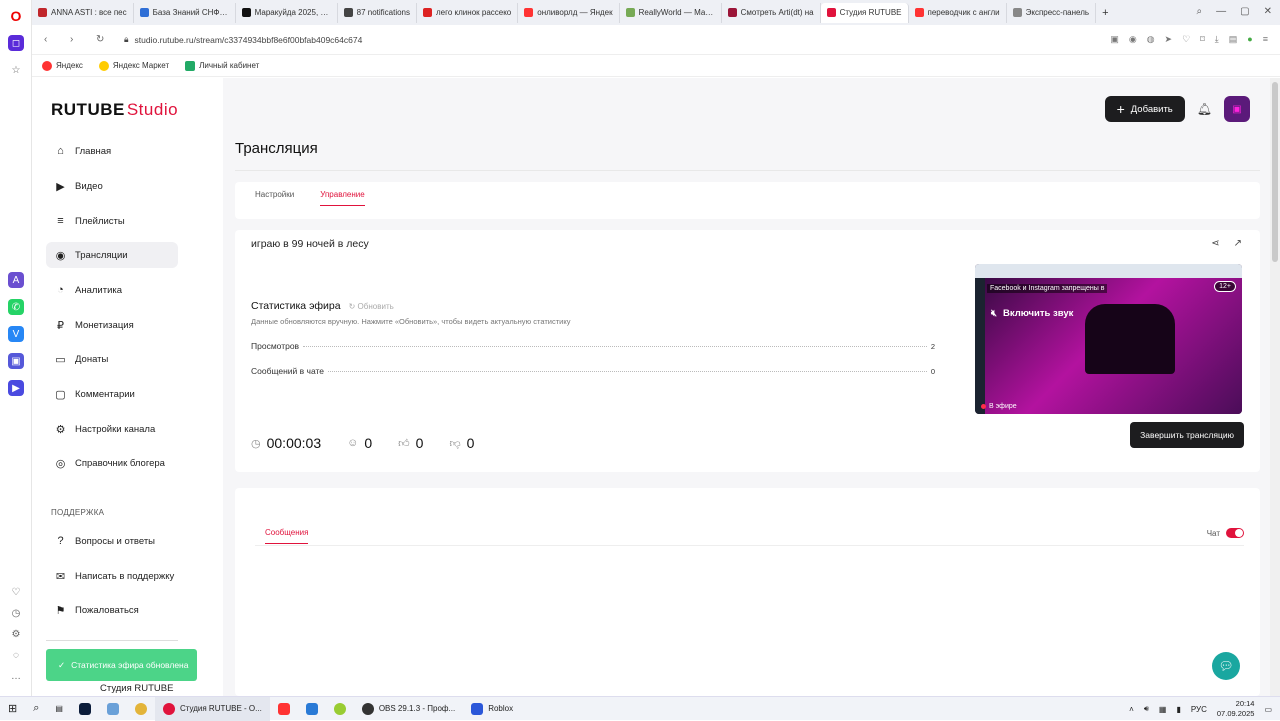  Describe the element at coordinates (101, 255) in the screenshot. I see `sidebar-item-label: Трансляции` at that location.